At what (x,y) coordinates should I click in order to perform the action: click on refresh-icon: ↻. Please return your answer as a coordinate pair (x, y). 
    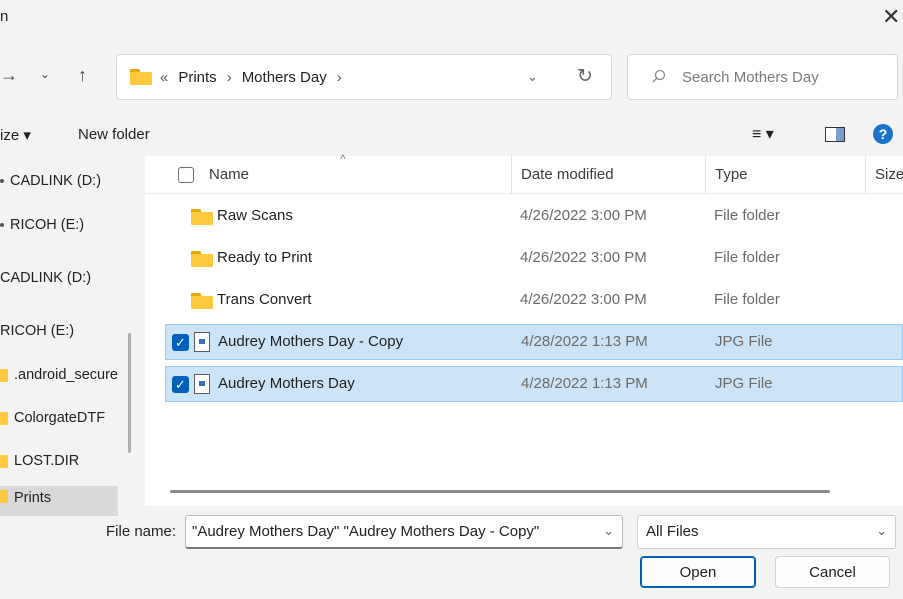
    Looking at the image, I should click on (585, 76).